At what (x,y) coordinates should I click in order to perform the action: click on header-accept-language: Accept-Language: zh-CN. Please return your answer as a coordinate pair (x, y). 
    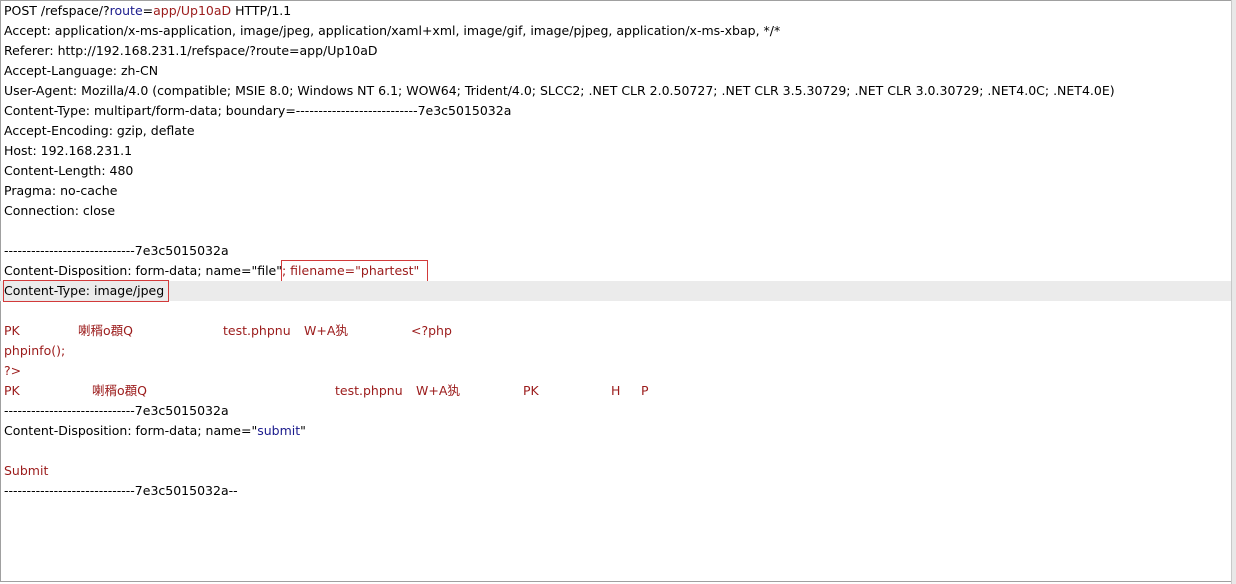
    Looking at the image, I should click on (615, 71).